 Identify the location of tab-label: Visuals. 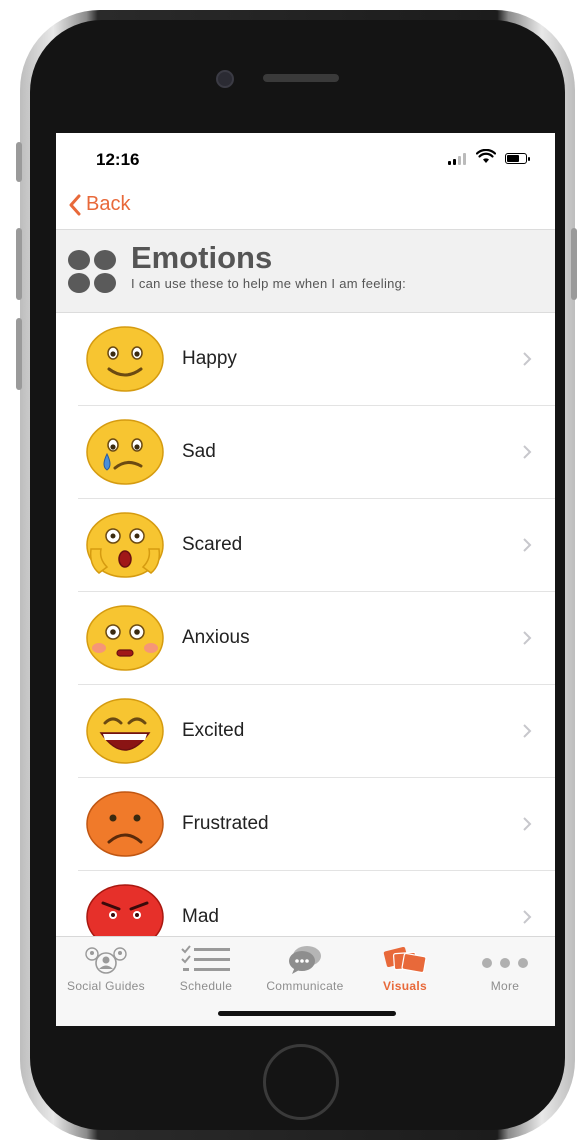
(405, 986).